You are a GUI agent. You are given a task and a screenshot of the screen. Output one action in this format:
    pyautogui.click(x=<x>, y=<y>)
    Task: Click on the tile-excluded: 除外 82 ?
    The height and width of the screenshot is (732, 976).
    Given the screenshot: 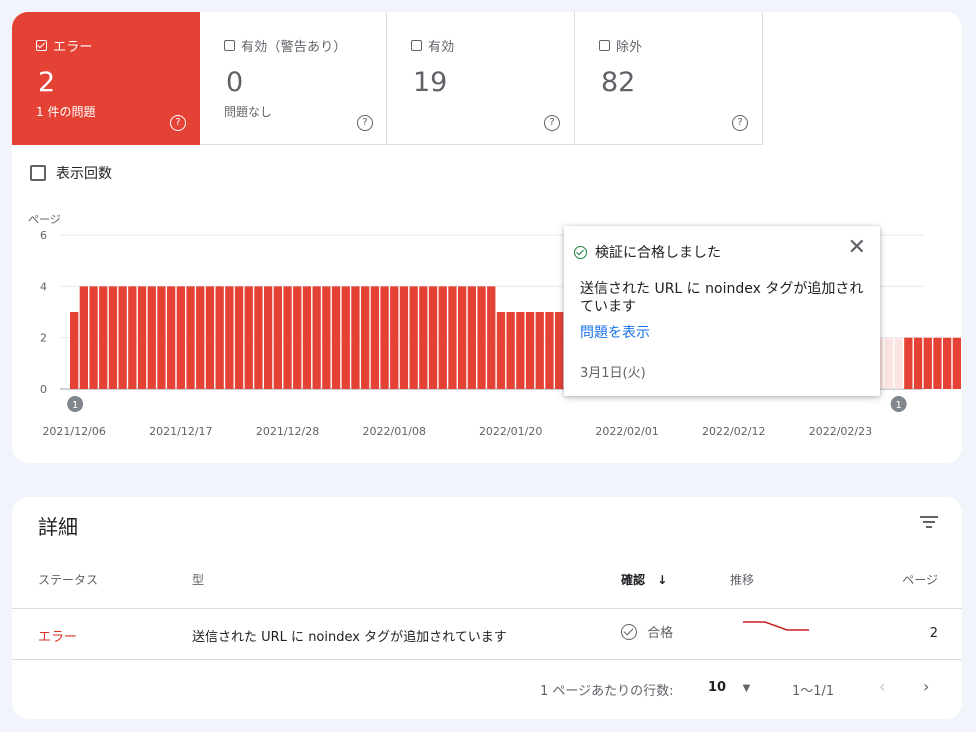 What is the action you would take?
    pyautogui.click(x=669, y=78)
    